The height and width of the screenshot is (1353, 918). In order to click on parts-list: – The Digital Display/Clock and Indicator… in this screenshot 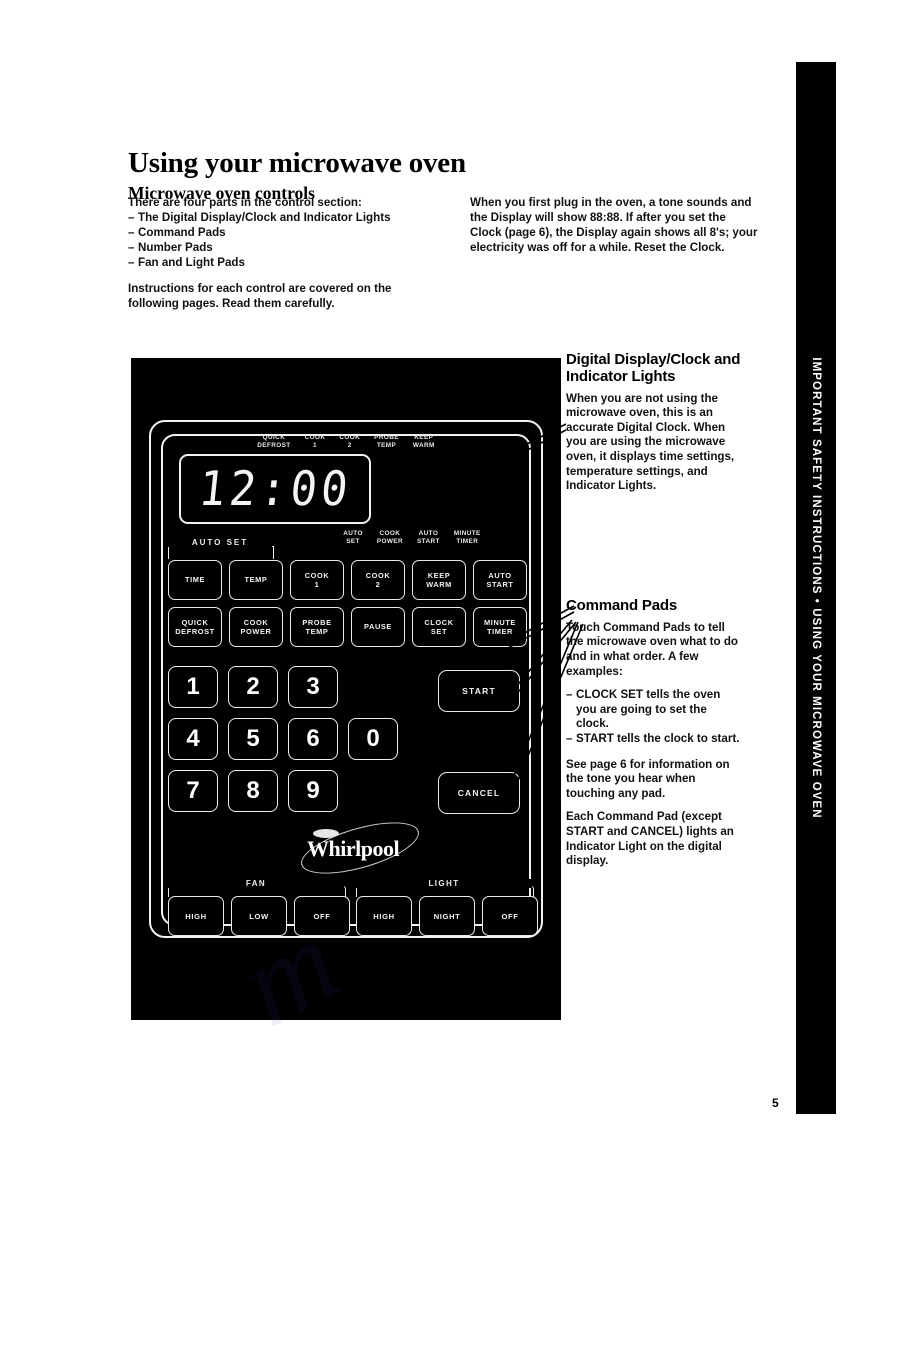, I will do `click(273, 240)`.